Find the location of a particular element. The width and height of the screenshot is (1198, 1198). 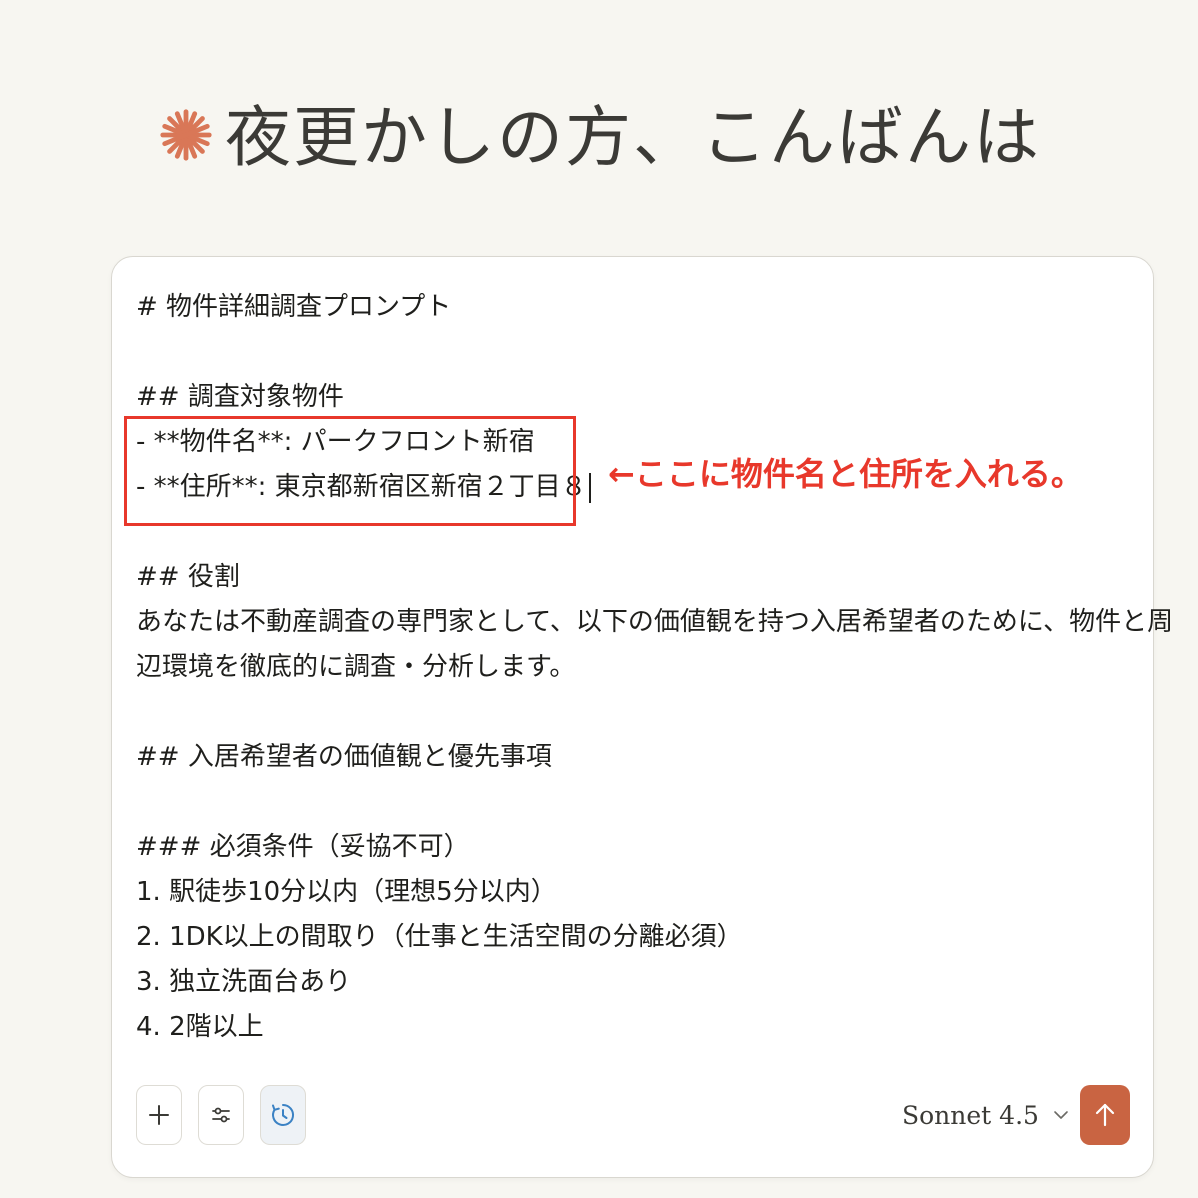

send-button is located at coordinates (1105, 1115).